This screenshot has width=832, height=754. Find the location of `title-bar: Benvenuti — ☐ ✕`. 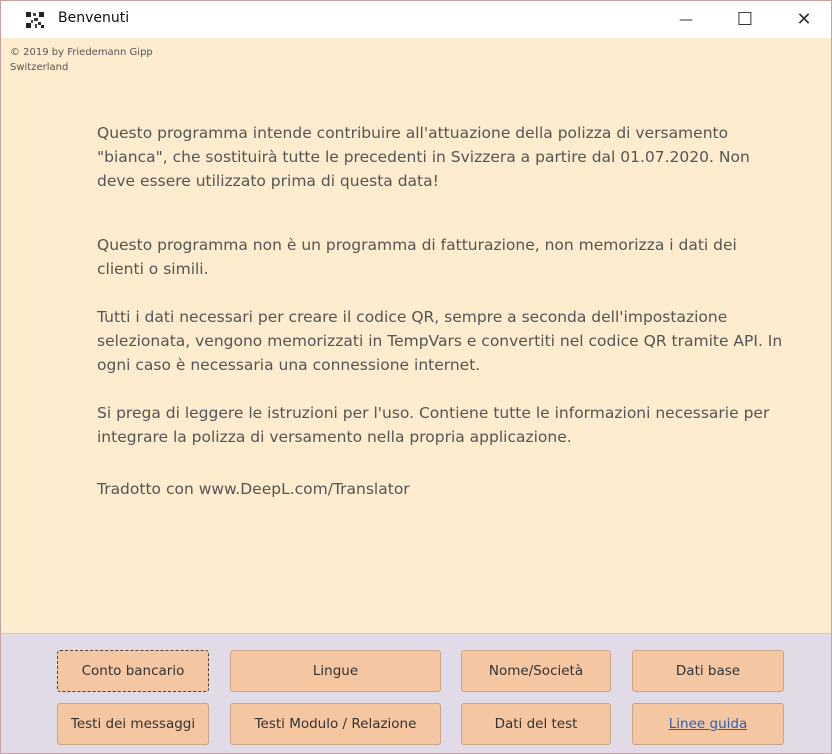

title-bar: Benvenuti — ☐ ✕ is located at coordinates (416, 19).